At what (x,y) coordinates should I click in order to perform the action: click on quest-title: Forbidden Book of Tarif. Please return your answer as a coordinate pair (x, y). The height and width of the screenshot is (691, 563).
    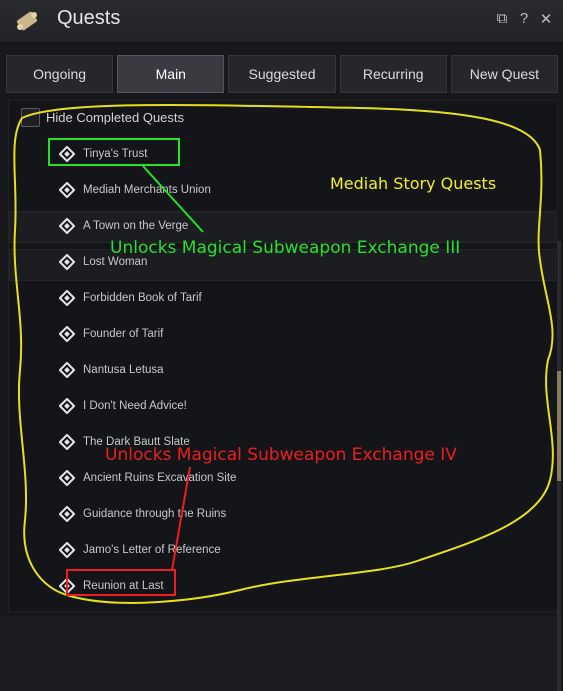
    Looking at the image, I should click on (142, 298).